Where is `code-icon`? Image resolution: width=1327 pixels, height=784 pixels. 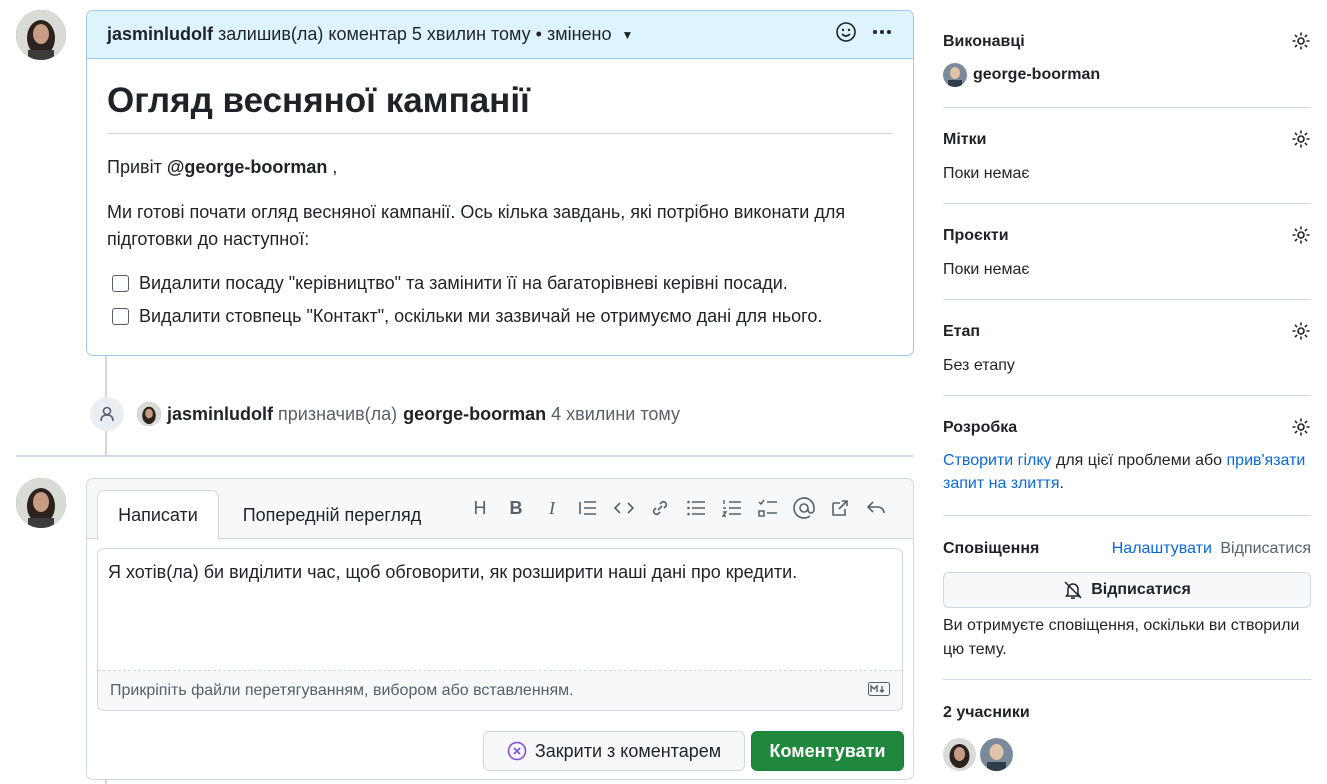
code-icon is located at coordinates (624, 508).